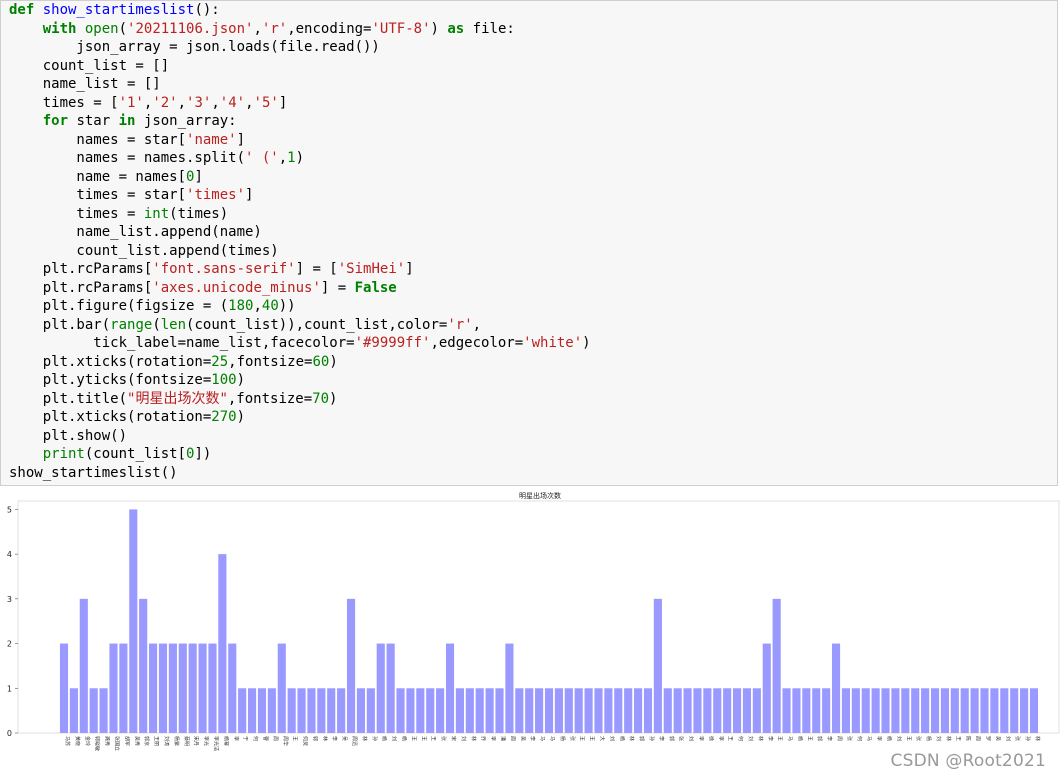 The height and width of the screenshot is (777, 1060). What do you see at coordinates (9, 599) in the screenshot?
I see `y-tick-label: 3` at bounding box center [9, 599].